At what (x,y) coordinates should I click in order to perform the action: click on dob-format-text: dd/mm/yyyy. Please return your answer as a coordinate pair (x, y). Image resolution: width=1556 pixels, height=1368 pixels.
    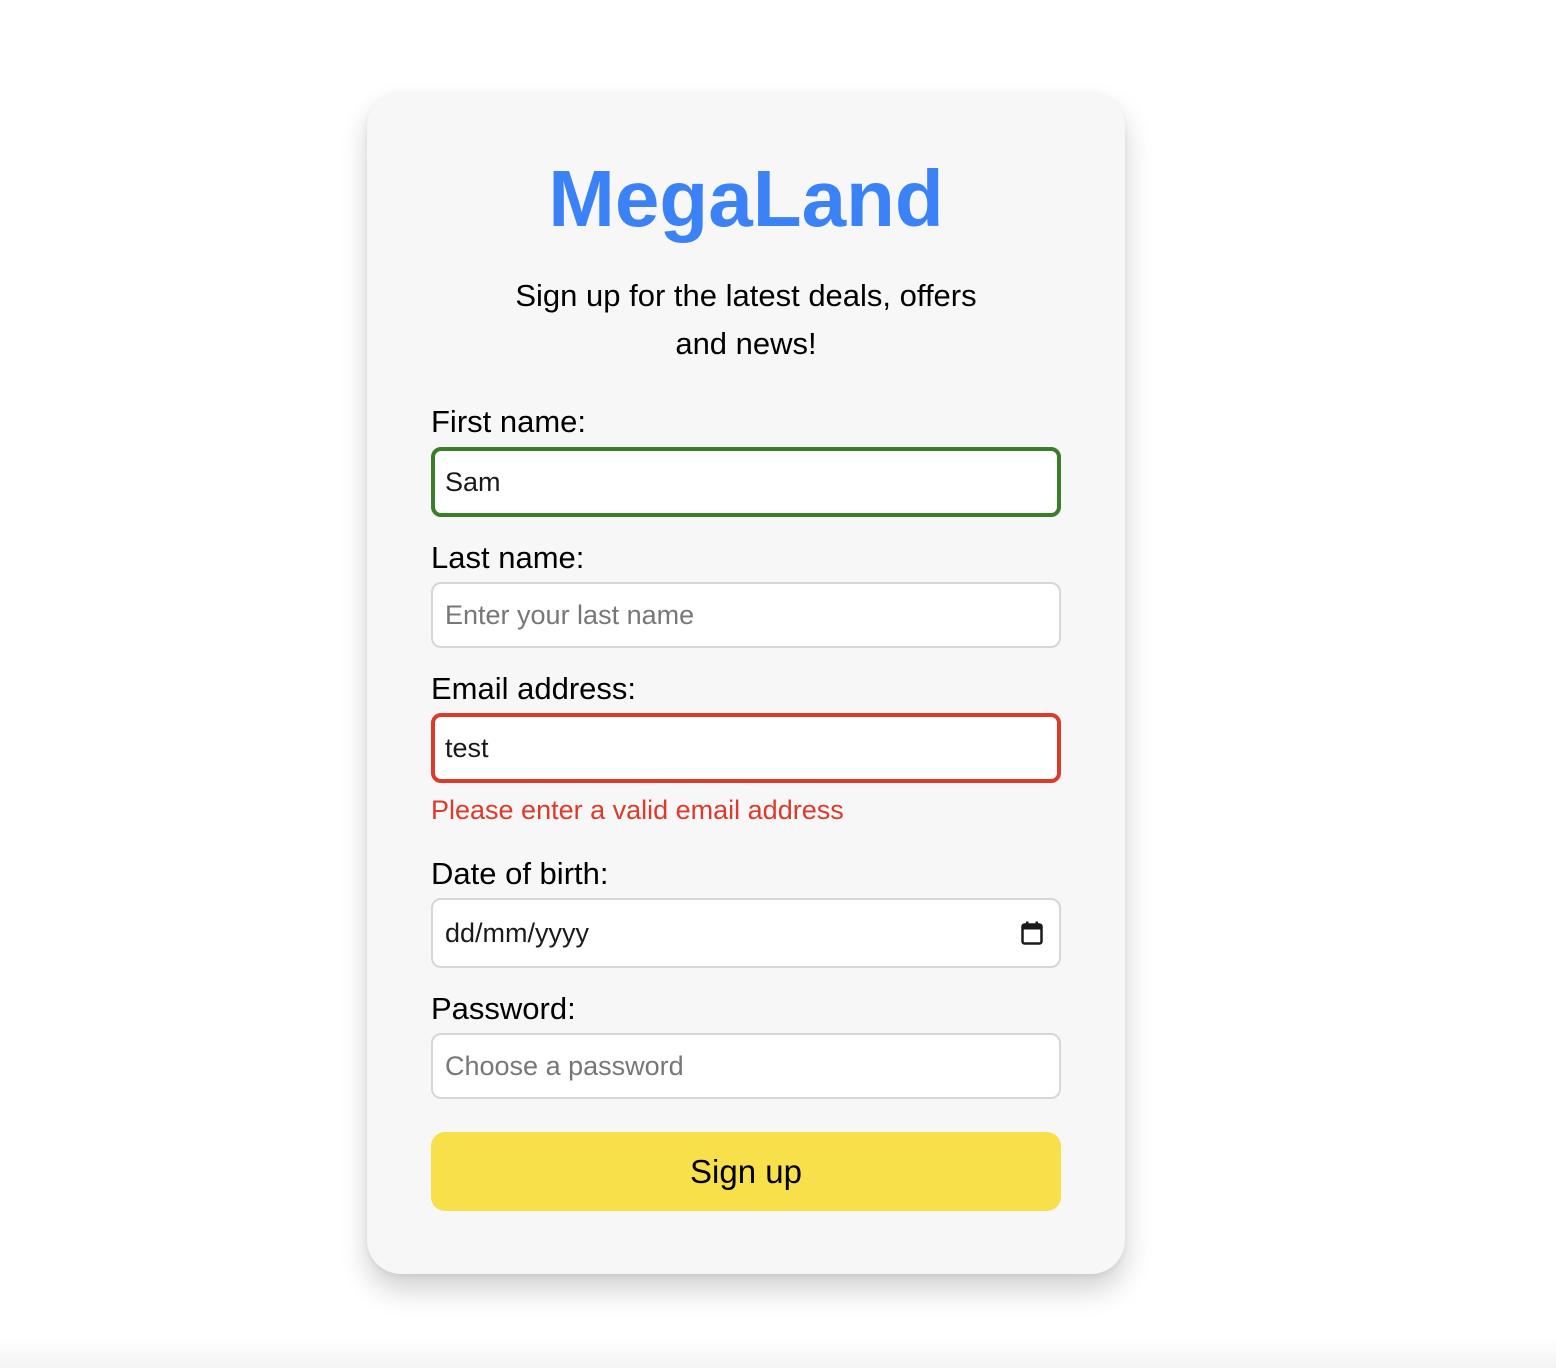
    Looking at the image, I should click on (517, 932).